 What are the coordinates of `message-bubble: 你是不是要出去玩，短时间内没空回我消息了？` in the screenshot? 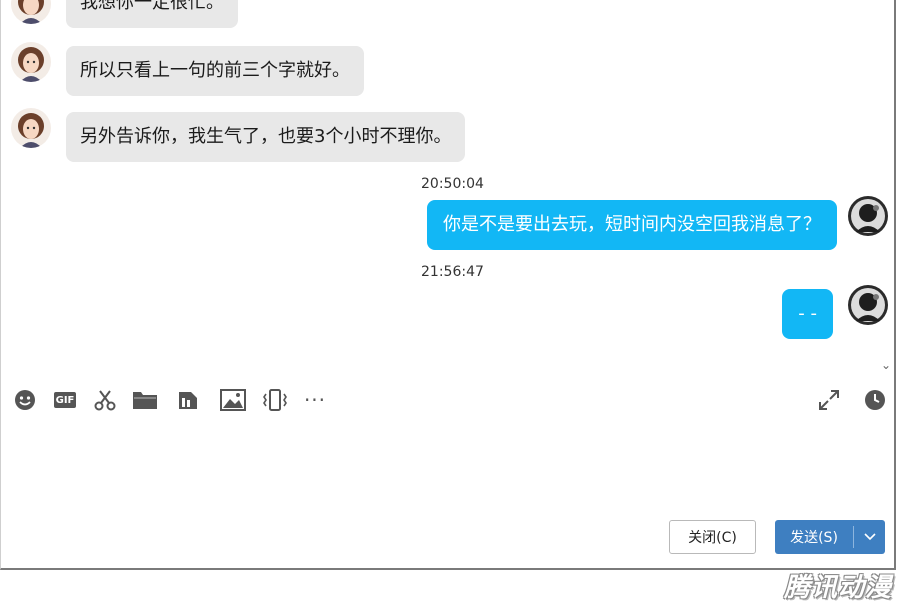 It's located at (632, 225).